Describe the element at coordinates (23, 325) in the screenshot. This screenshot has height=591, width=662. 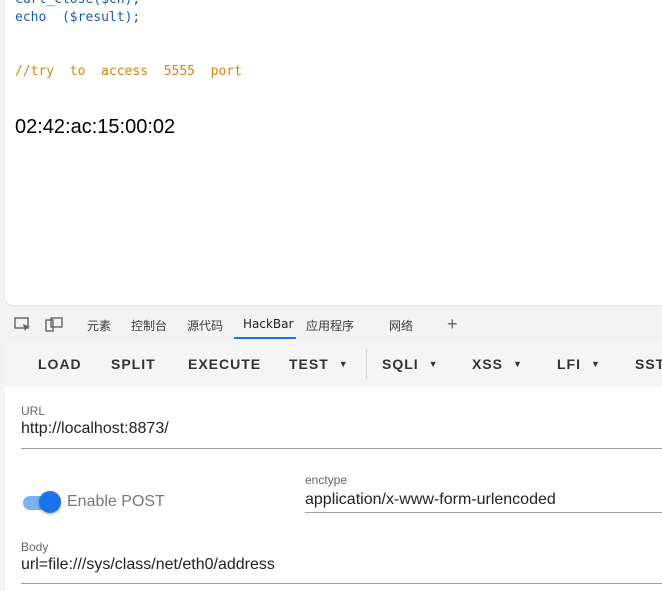
I see `inspect-element-icon` at that location.